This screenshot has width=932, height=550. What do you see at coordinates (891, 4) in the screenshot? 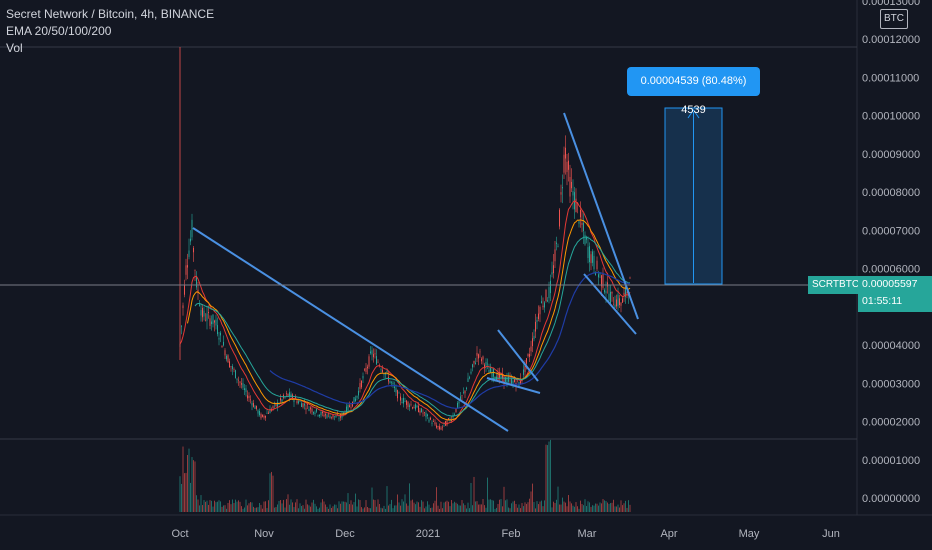
I see `price-tick-label: 0.00013000` at bounding box center [891, 4].